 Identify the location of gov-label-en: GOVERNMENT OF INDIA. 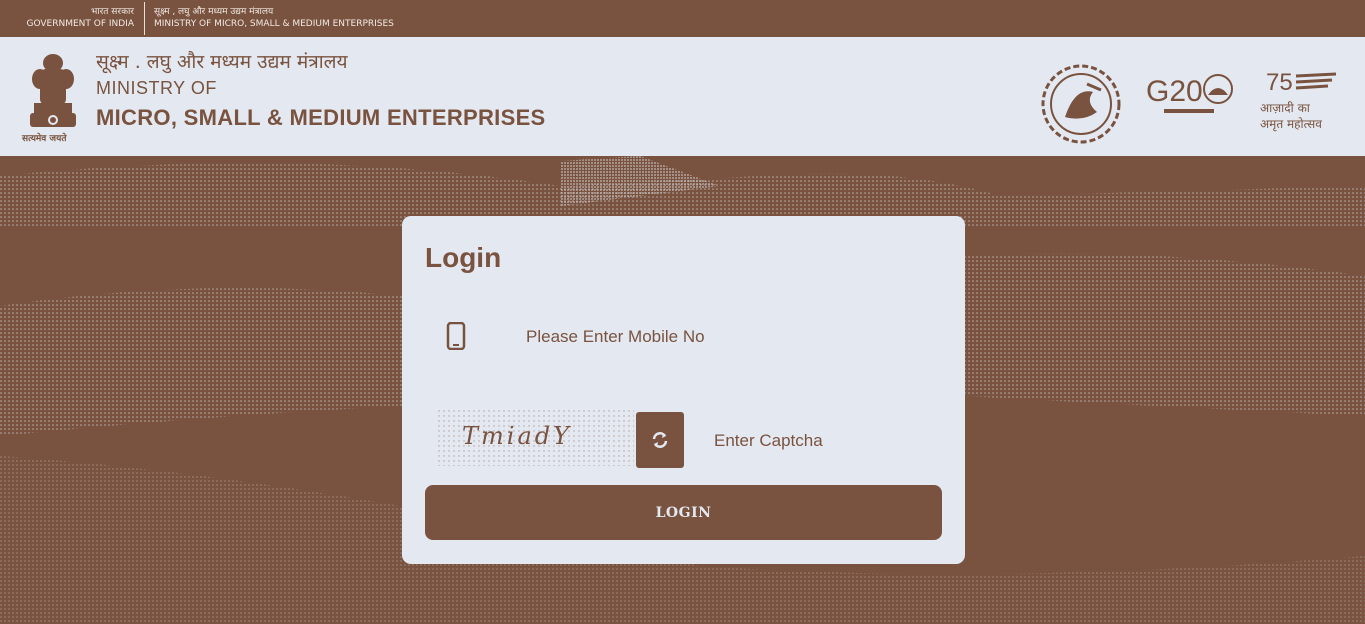
(80, 24).